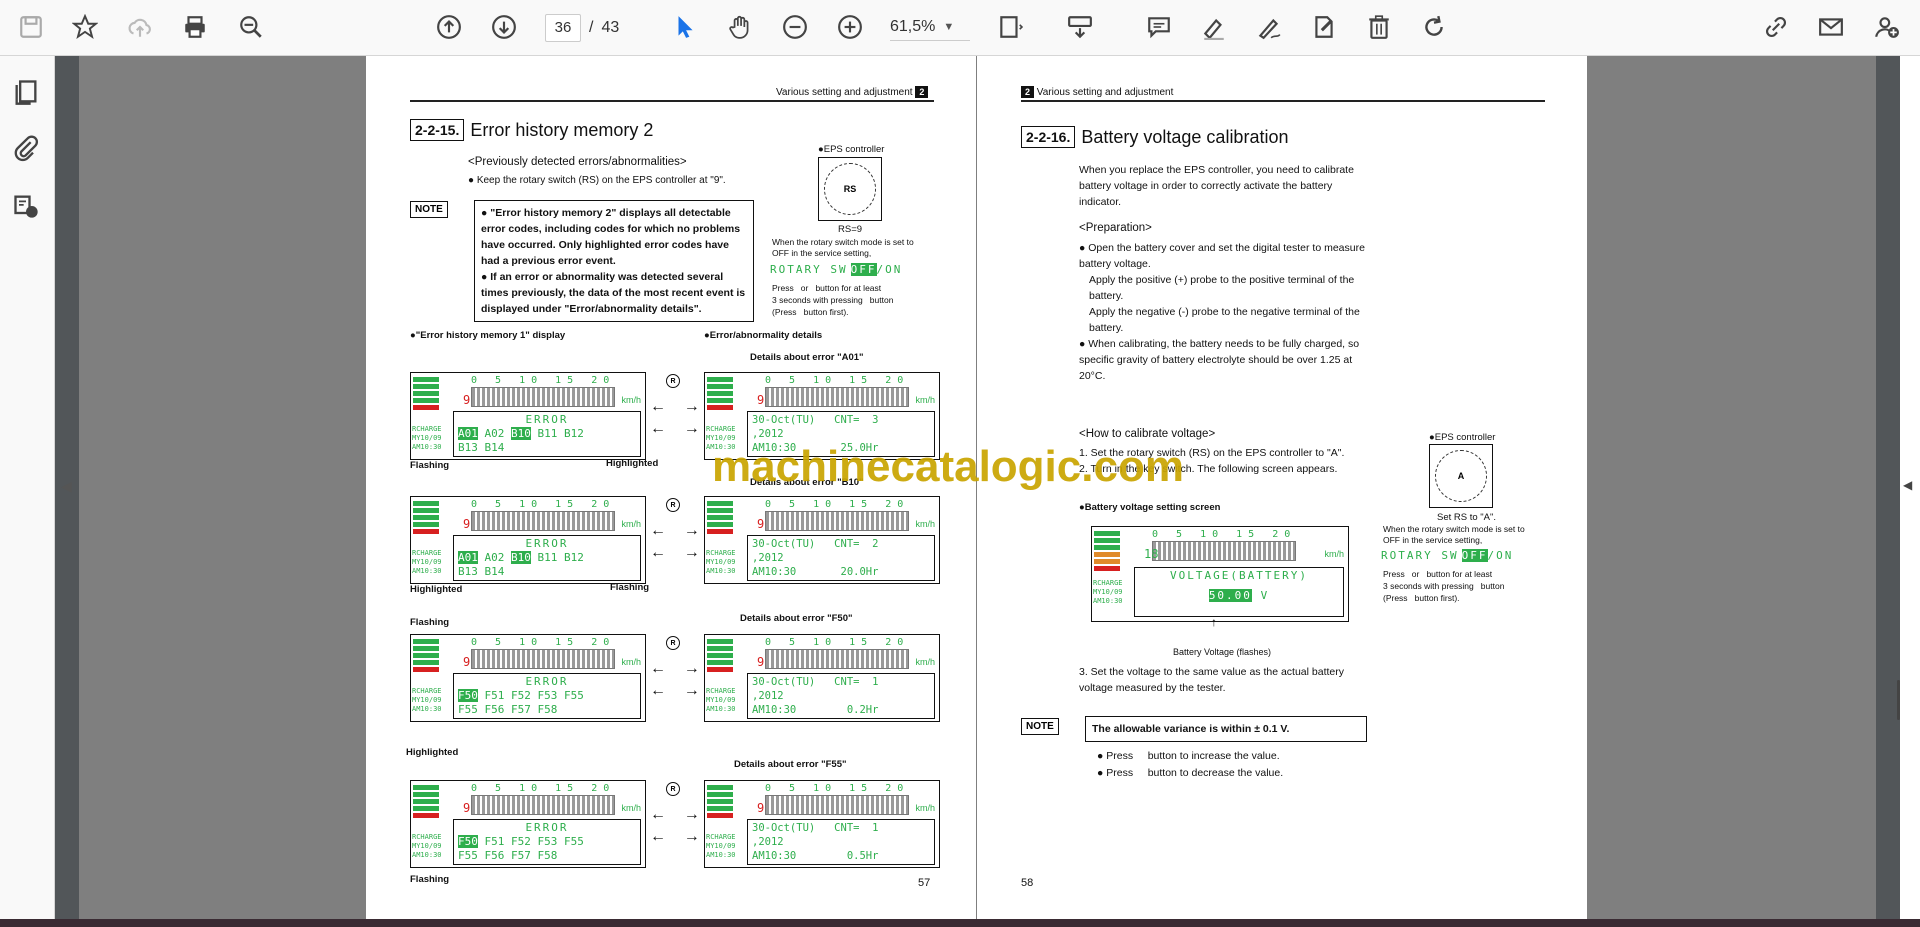 This screenshot has height=927, width=1920. What do you see at coordinates (574, 695) in the screenshot?
I see `error-code: F55` at bounding box center [574, 695].